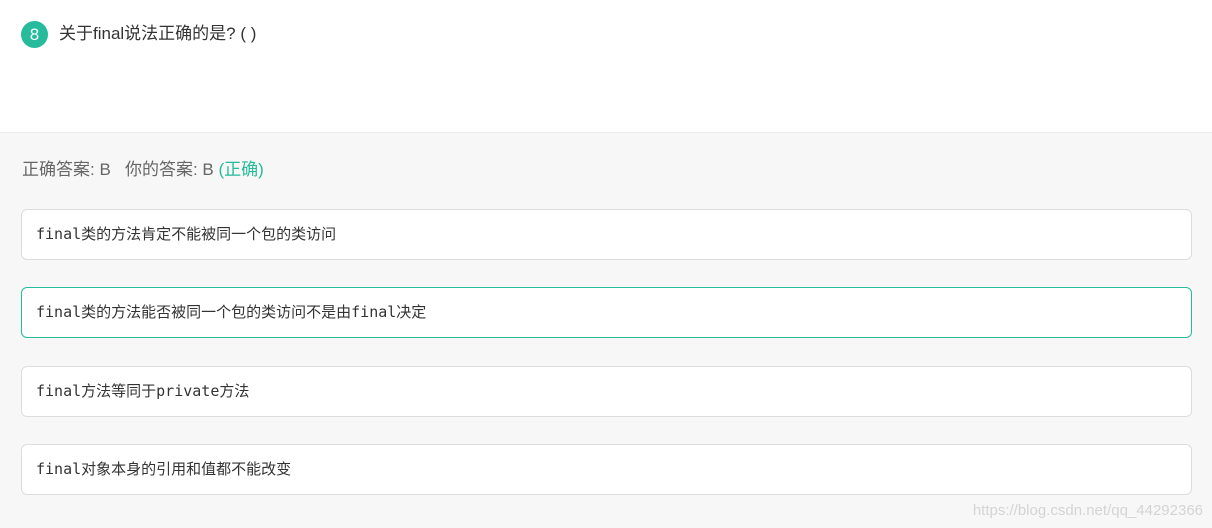 This screenshot has width=1212, height=528. Describe the element at coordinates (1087, 510) in the screenshot. I see `watermark: https://blog.csdn.net/qq_44292366` at that location.